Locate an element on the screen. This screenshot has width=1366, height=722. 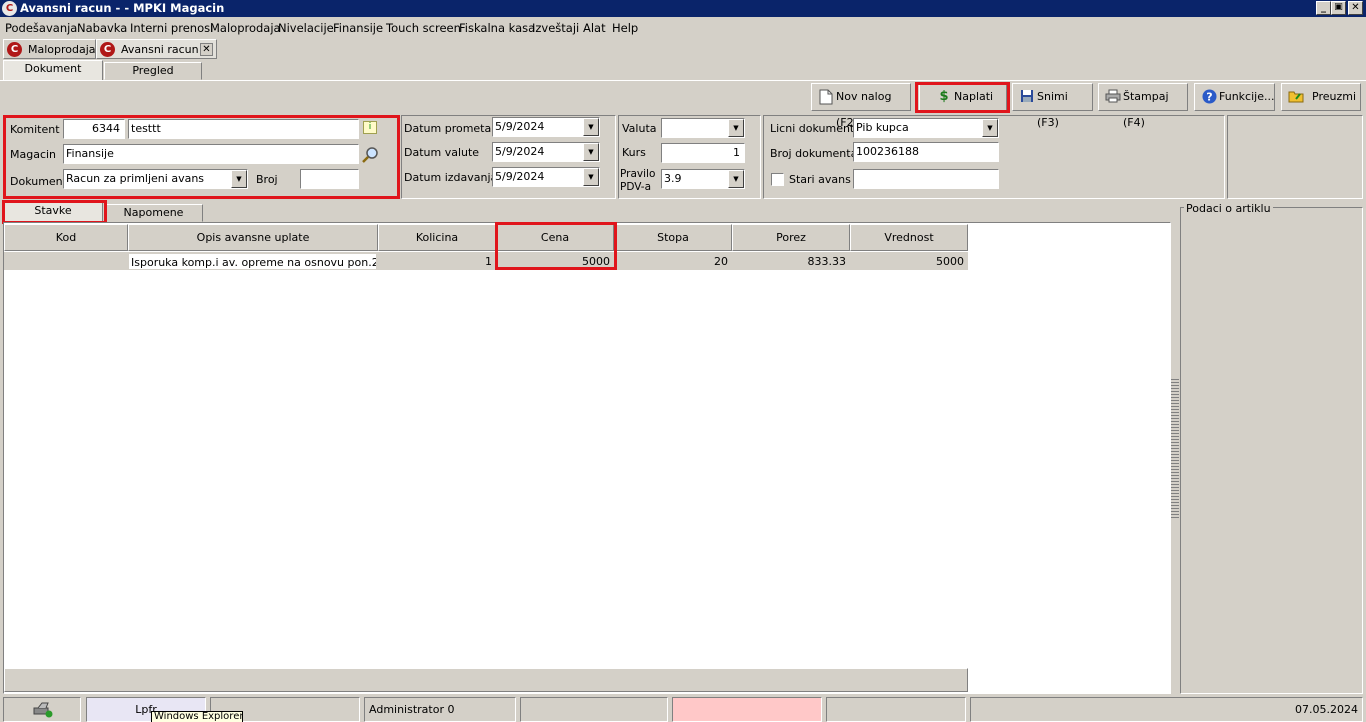
menu-help: Help is located at coordinates (625, 28).